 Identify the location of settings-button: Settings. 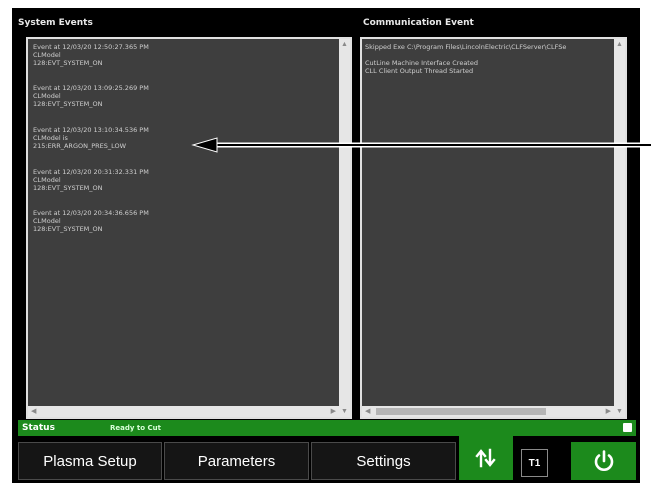
(383, 461).